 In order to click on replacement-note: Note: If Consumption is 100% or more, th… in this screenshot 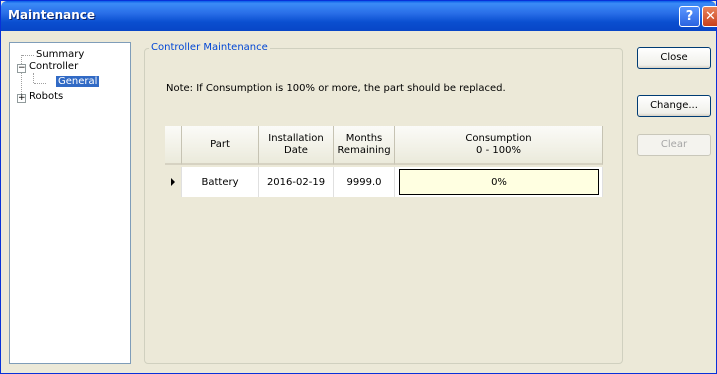, I will do `click(336, 88)`.